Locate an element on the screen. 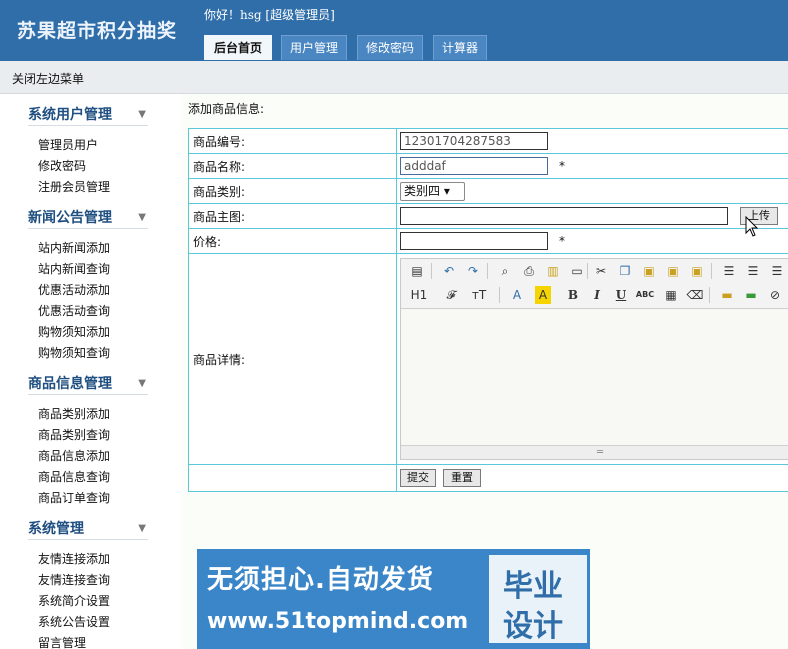  sidebar-item-link-query: 友情连接查询 is located at coordinates (74, 579).